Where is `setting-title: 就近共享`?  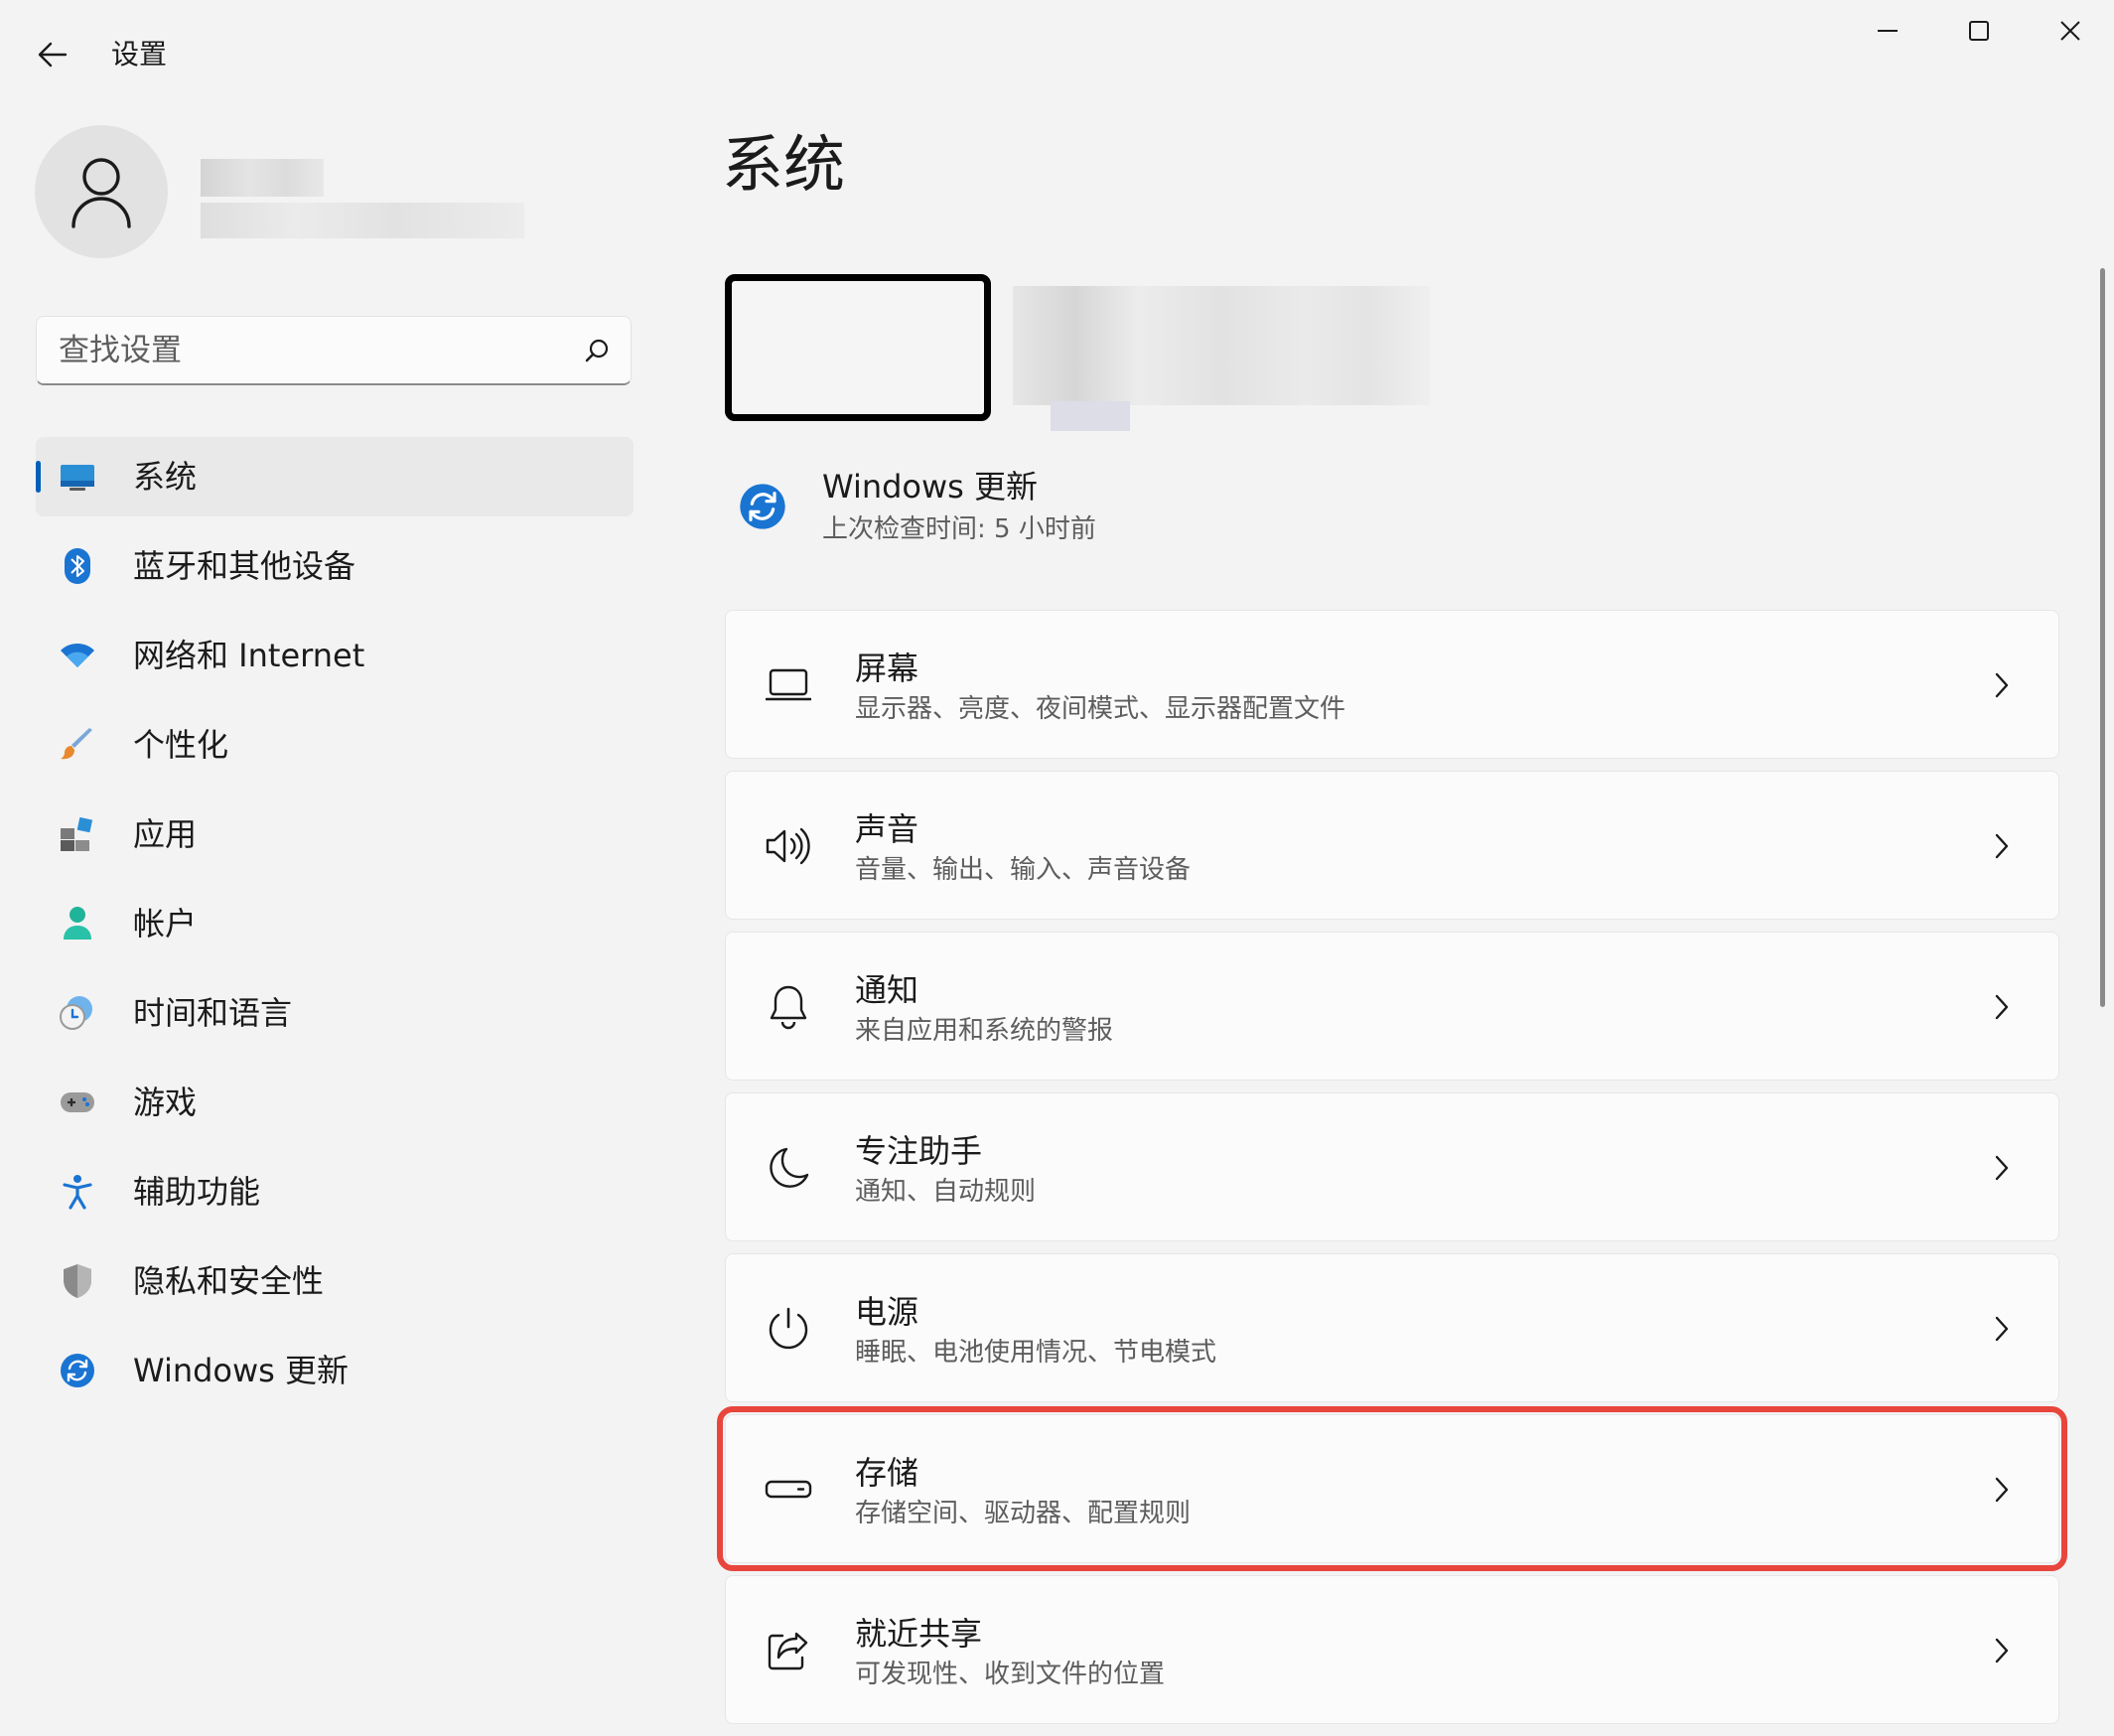 setting-title: 就近共享 is located at coordinates (919, 1634).